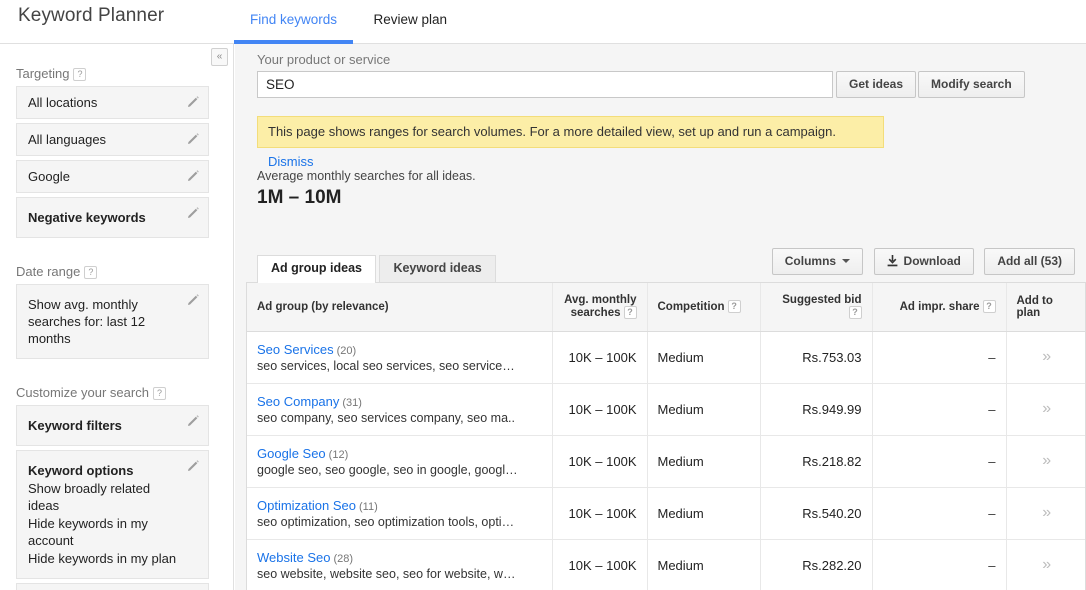 Image resolution: width=1086 pixels, height=590 pixels. I want to click on column-header-suggested-bid: Suggested bid?, so click(815, 307).